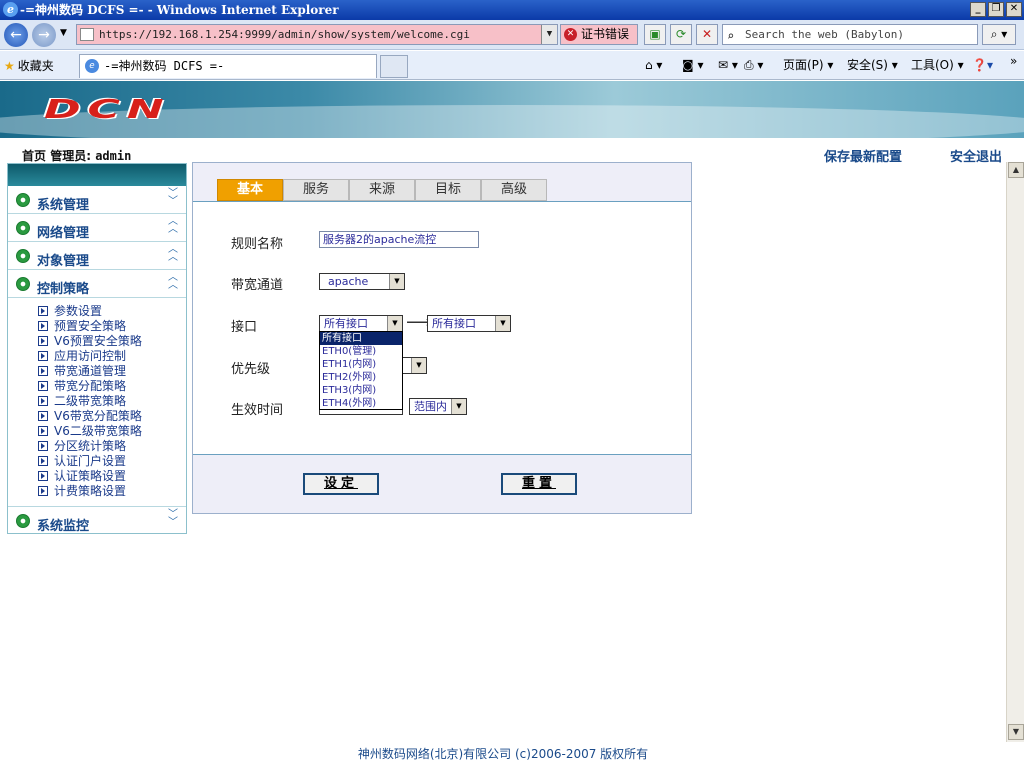 The height and width of the screenshot is (768, 1024). I want to click on sidebar-item: V6带宽分配策略, so click(90, 416).